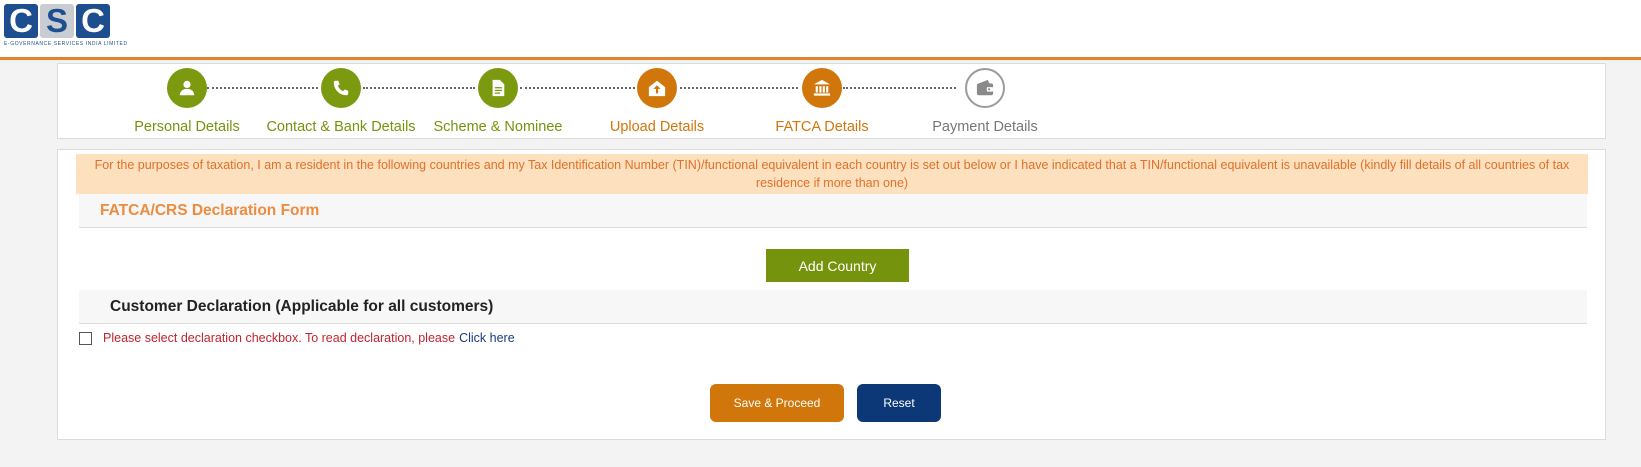  Describe the element at coordinates (837, 265) in the screenshot. I see `add-country-button: Add Country` at that location.